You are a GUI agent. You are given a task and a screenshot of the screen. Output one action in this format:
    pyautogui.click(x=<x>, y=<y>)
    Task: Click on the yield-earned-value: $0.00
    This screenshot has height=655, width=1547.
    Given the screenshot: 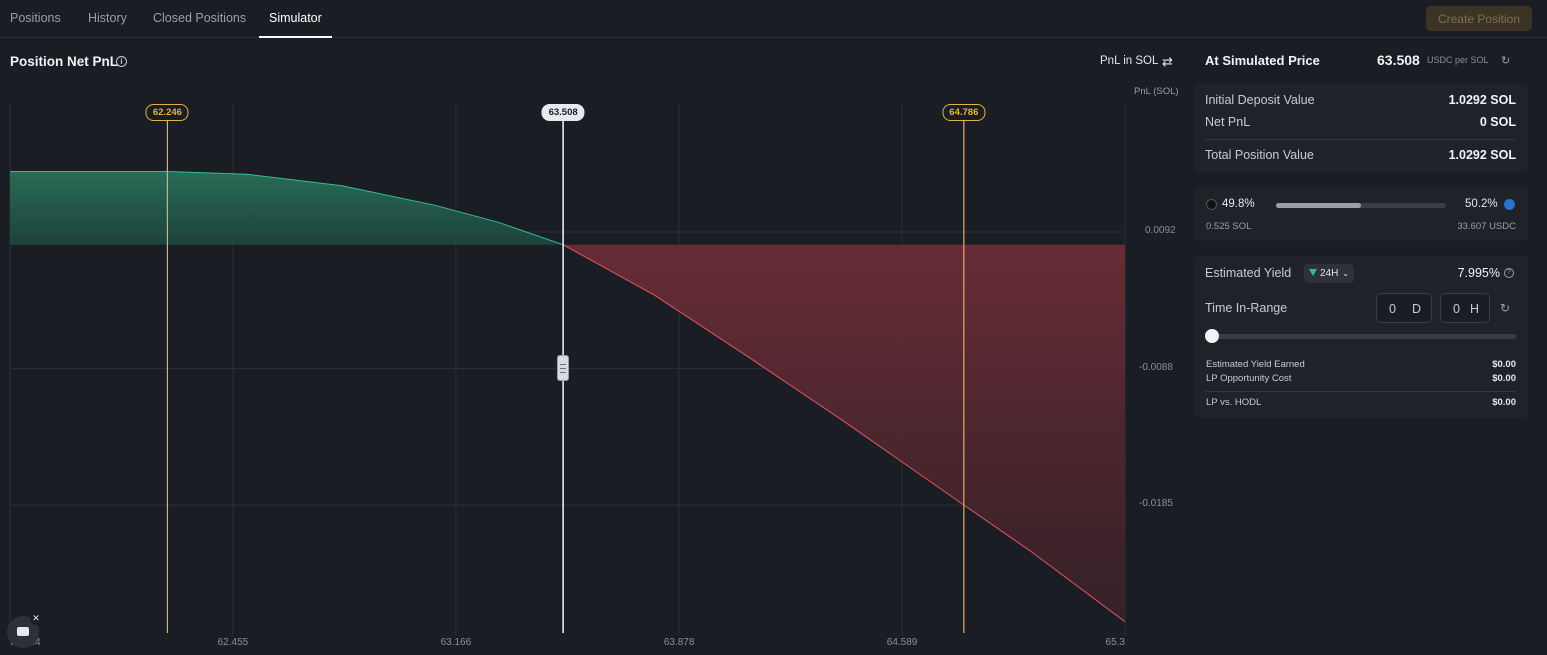 What is the action you would take?
    pyautogui.click(x=1504, y=364)
    